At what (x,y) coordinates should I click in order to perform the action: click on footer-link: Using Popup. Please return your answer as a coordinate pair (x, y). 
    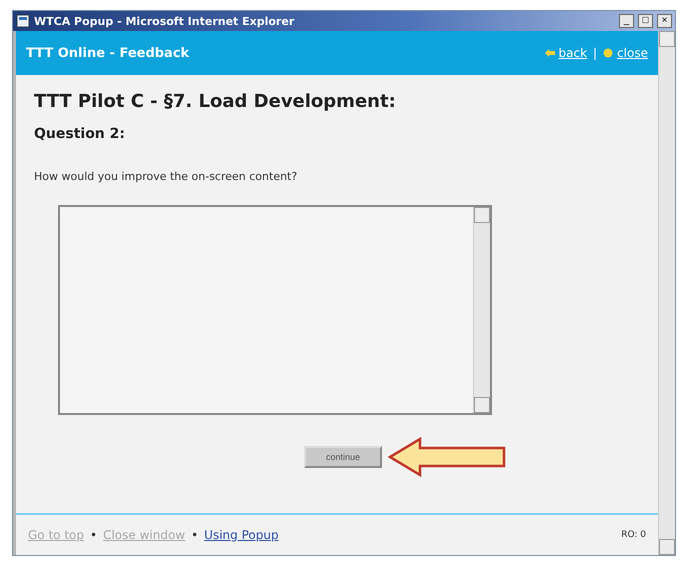
    Looking at the image, I should click on (241, 535).